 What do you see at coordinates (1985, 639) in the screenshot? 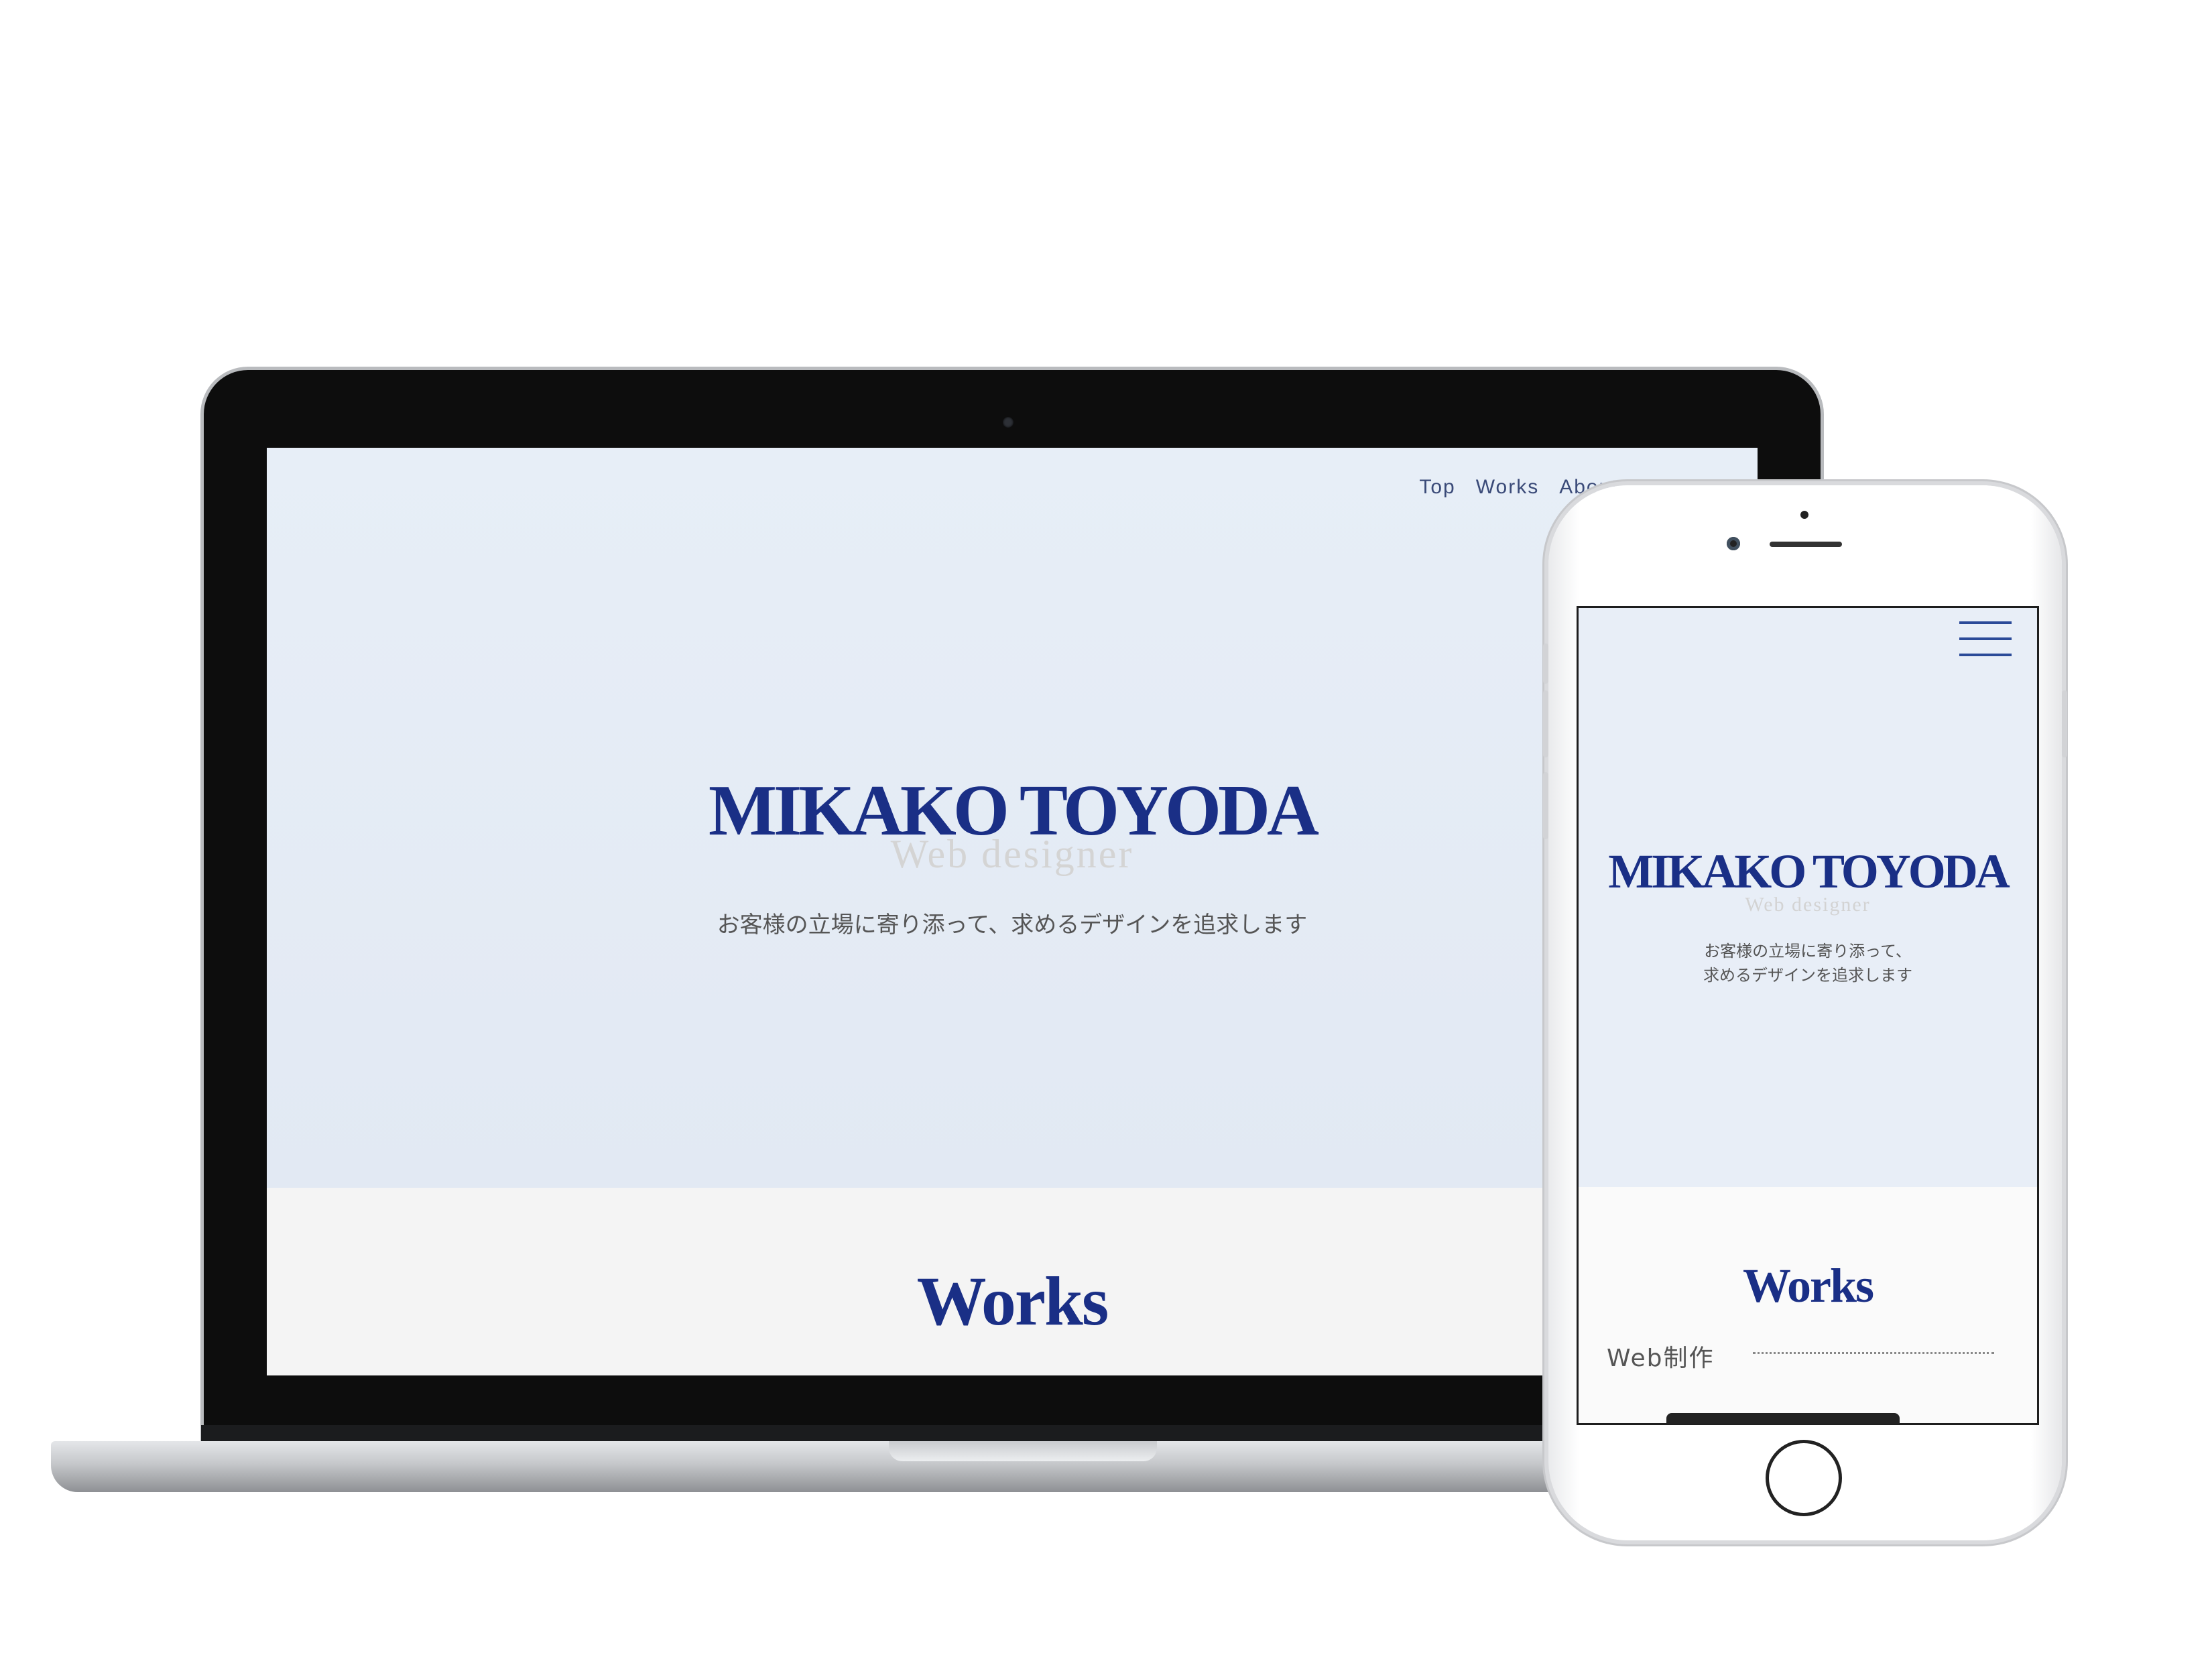
I see `hamburger-menu-icon` at bounding box center [1985, 639].